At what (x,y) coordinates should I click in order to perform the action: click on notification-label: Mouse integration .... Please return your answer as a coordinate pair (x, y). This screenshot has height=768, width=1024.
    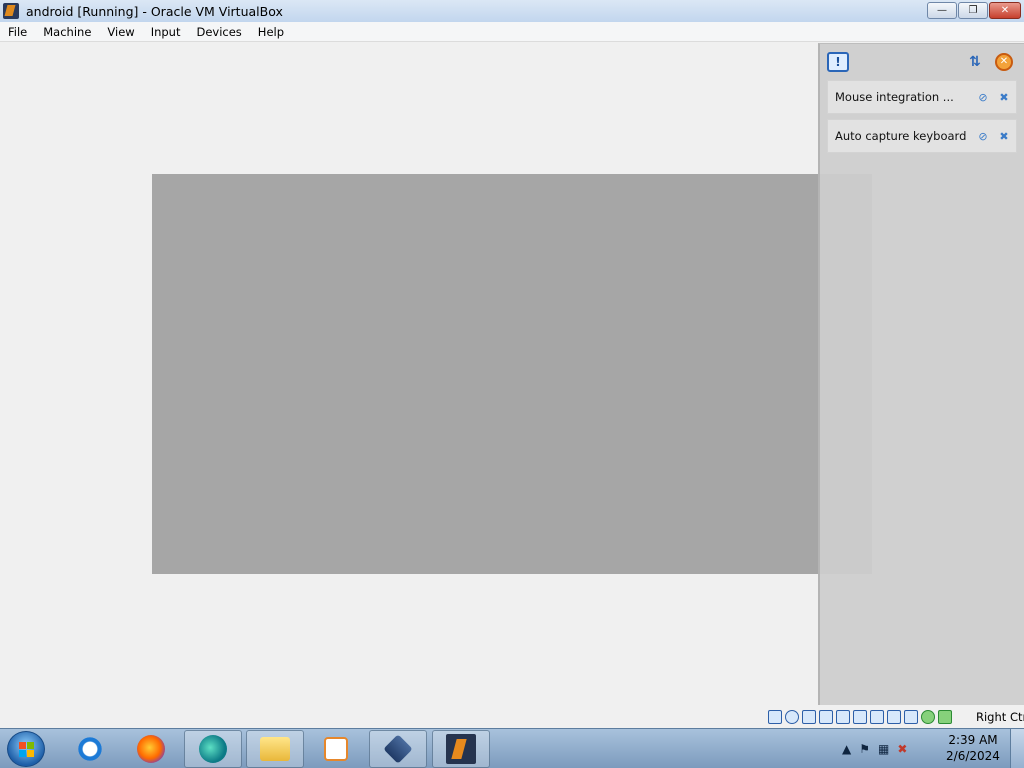
    Looking at the image, I should click on (894, 97).